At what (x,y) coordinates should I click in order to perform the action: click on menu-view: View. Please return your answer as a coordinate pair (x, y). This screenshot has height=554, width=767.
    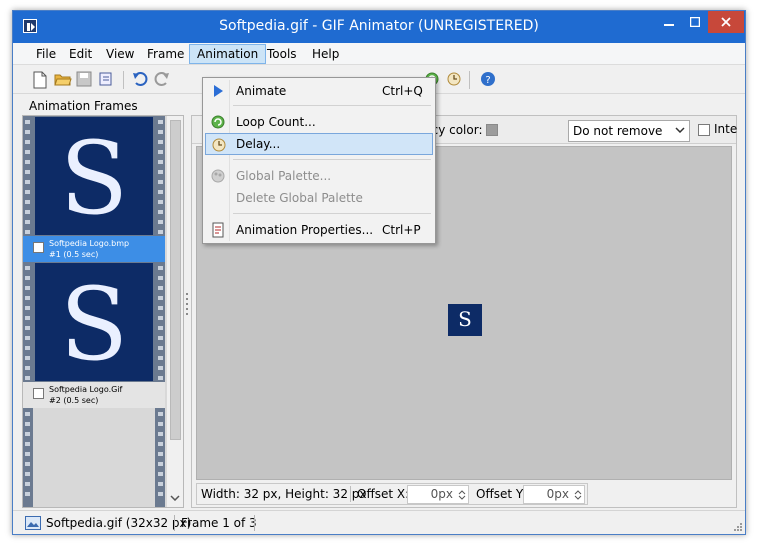
    Looking at the image, I should click on (120, 54).